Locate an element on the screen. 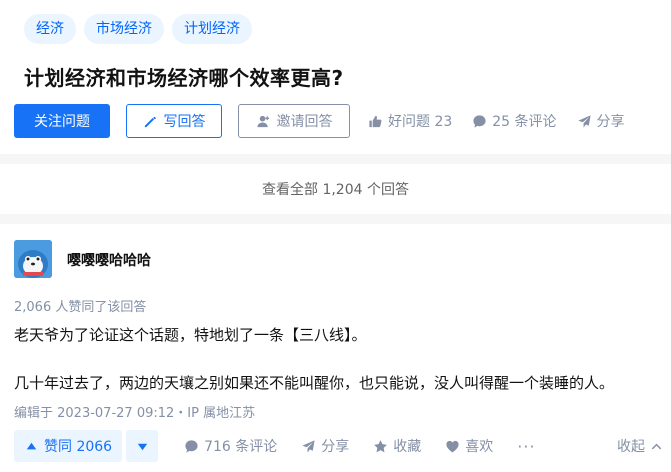 The height and width of the screenshot is (472, 671). triangle-down-icon is located at coordinates (142, 446).